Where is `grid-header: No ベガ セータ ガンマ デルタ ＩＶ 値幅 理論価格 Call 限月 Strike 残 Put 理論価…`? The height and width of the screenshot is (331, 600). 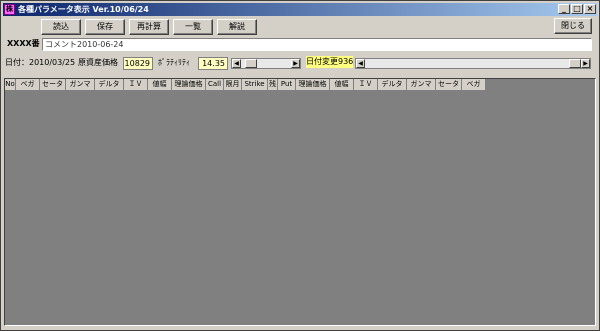
grid-header: No ベガ セータ ガンマ デルタ ＩＶ 値幅 理論価格 Call 限月 Strike 残 Put 理論価… is located at coordinates (245, 85).